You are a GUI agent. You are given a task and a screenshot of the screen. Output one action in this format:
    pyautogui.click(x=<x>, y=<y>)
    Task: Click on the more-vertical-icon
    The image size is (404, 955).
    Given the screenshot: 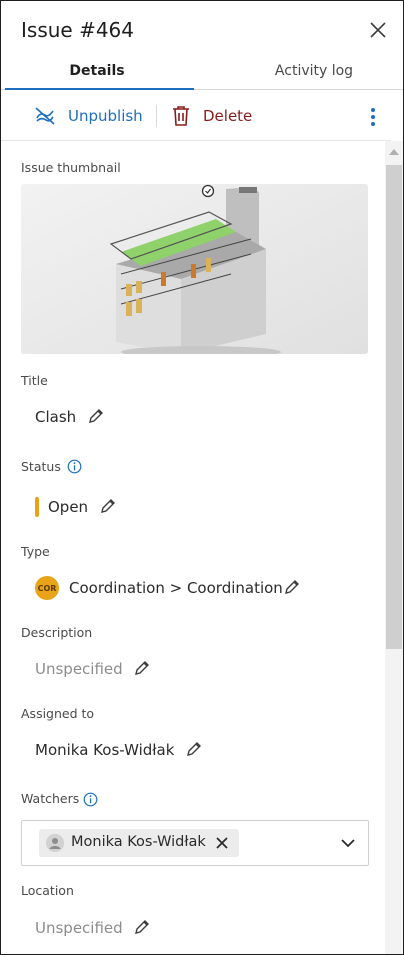 What is the action you would take?
    pyautogui.click(x=373, y=117)
    